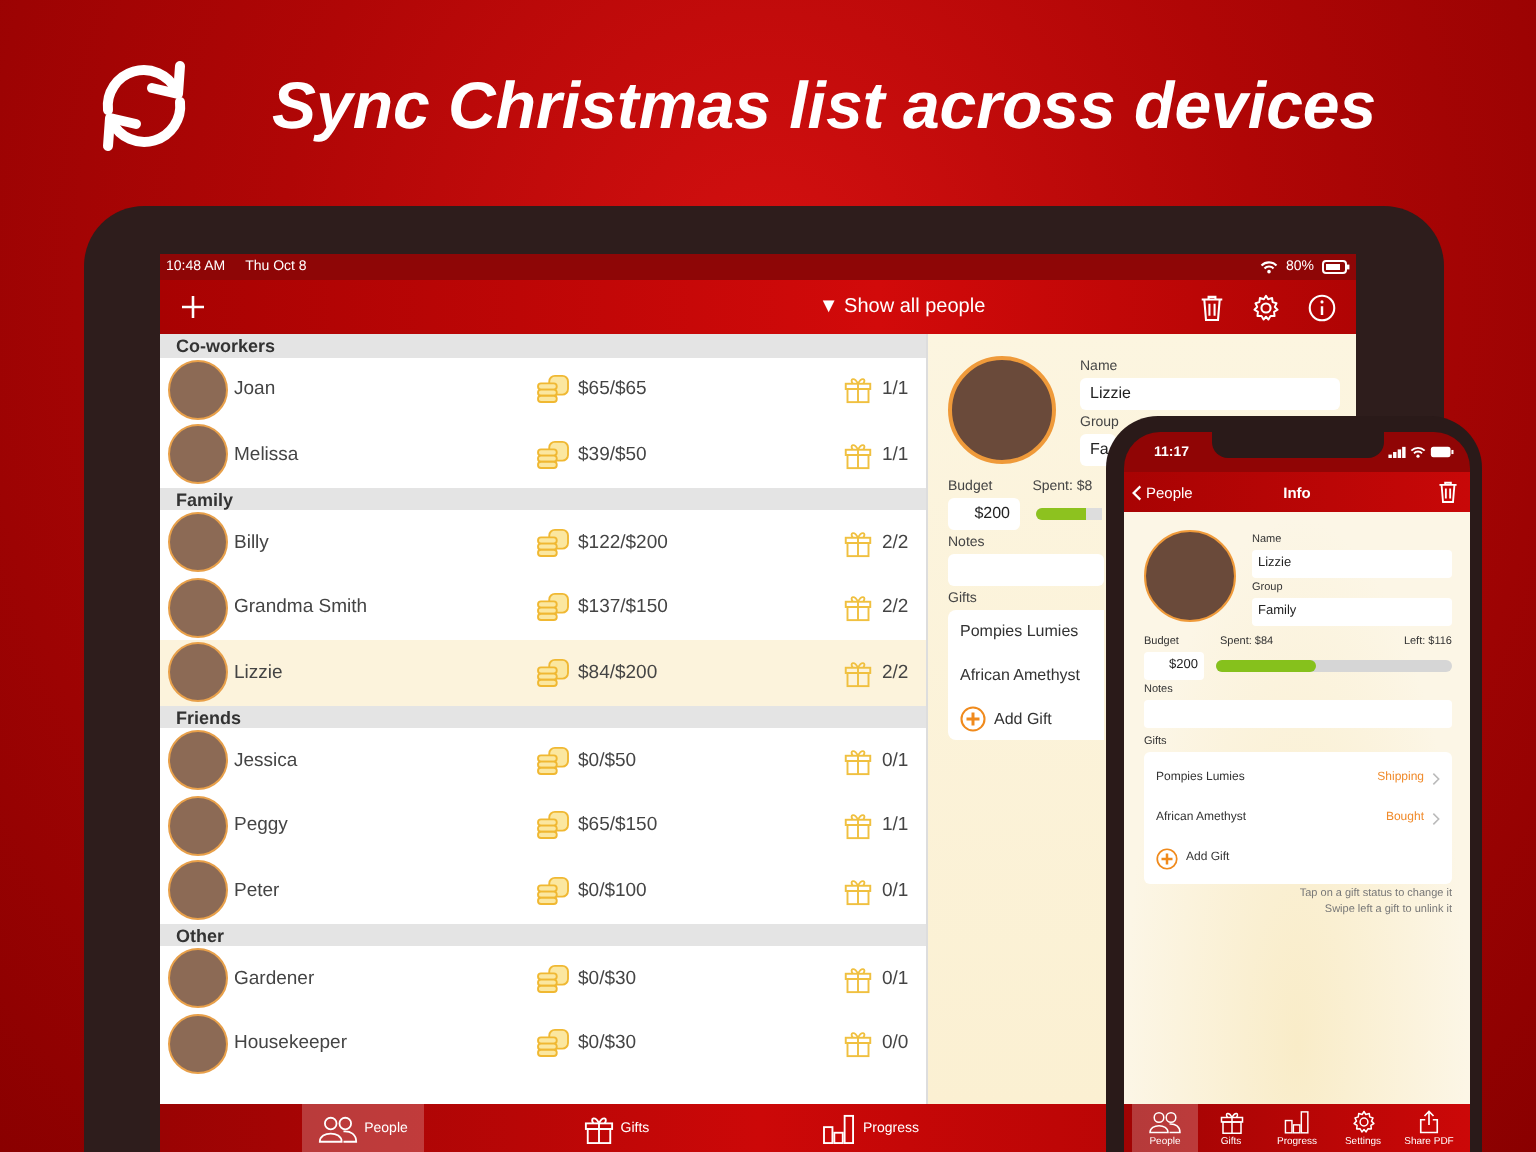 Image resolution: width=1536 pixels, height=1152 pixels. Describe the element at coordinates (824, 106) in the screenshot. I see `headline-title: Sync Christmas list across devices` at that location.